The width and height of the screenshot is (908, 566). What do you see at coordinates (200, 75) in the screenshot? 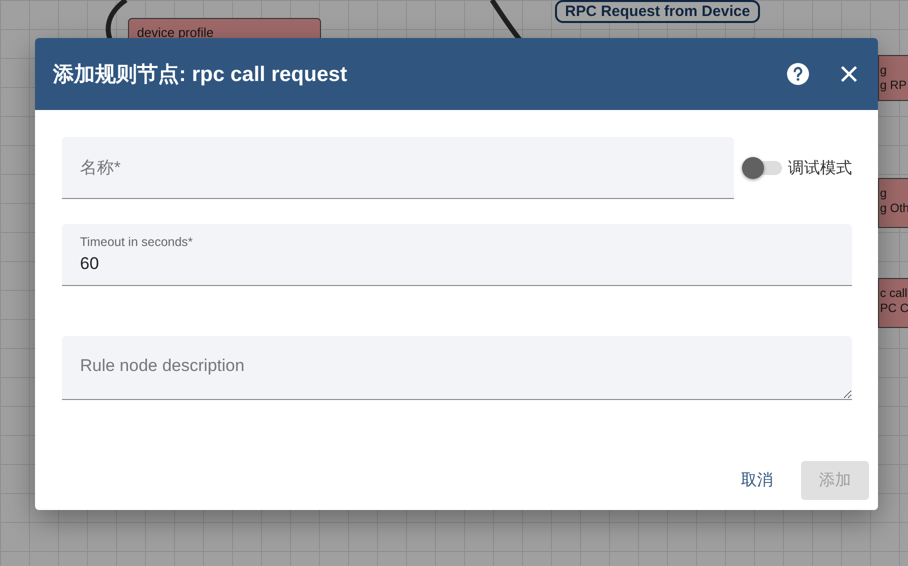
I see `dialog-title: 添加规则节点: rpc call request` at bounding box center [200, 75].